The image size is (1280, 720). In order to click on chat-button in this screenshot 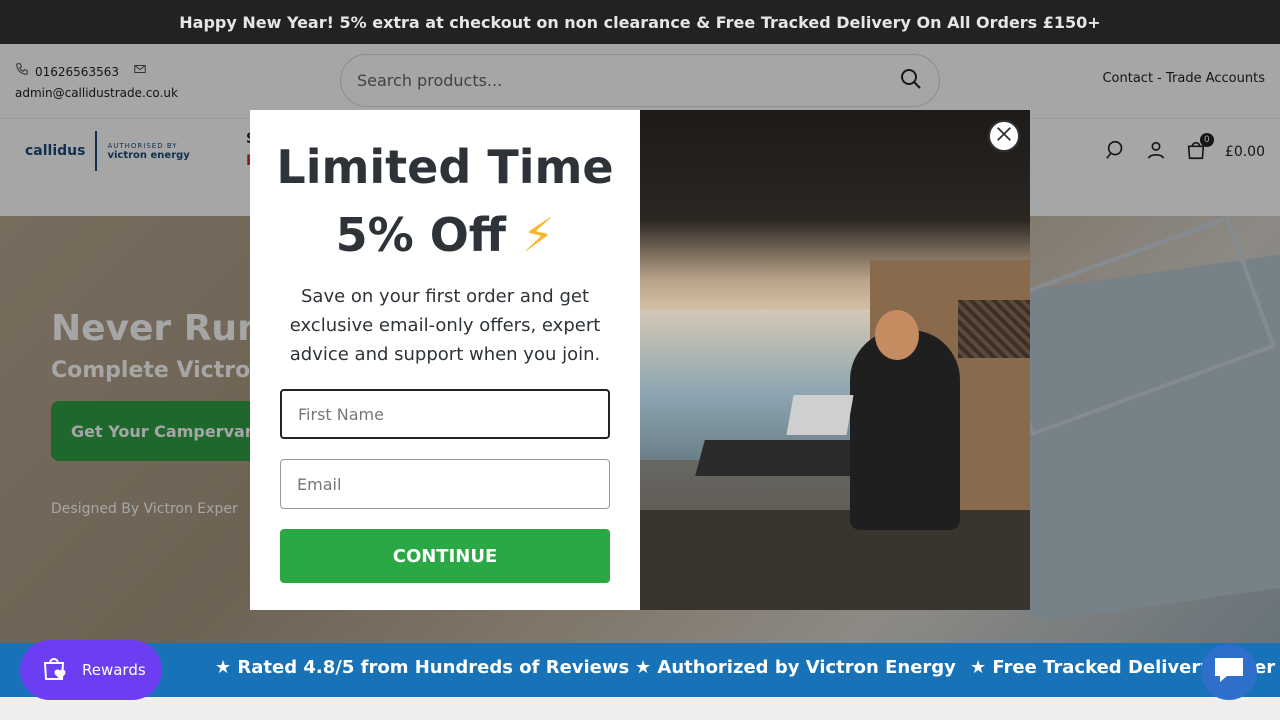, I will do `click(1229, 672)`.